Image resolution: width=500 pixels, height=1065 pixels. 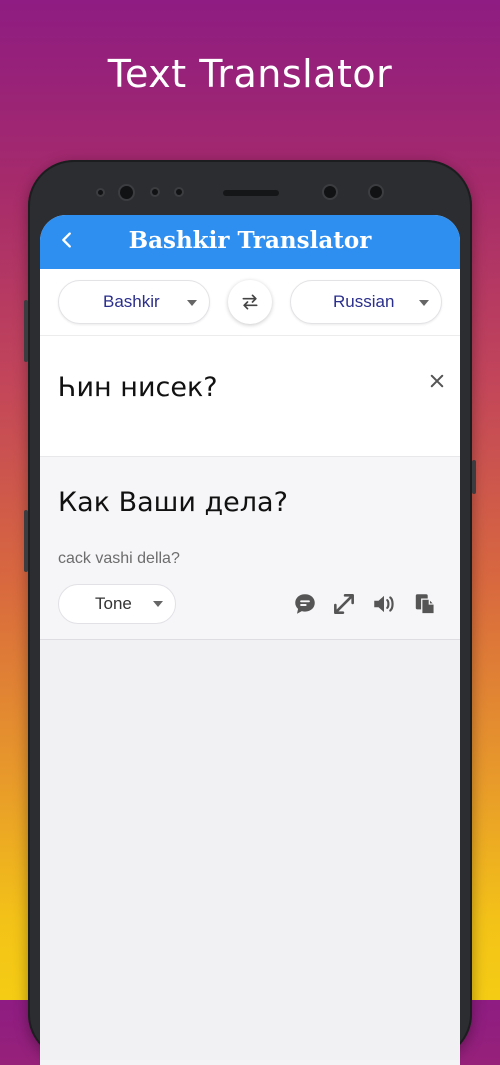 What do you see at coordinates (173, 502) in the screenshot?
I see `translated-text: Как Ваши дела?` at bounding box center [173, 502].